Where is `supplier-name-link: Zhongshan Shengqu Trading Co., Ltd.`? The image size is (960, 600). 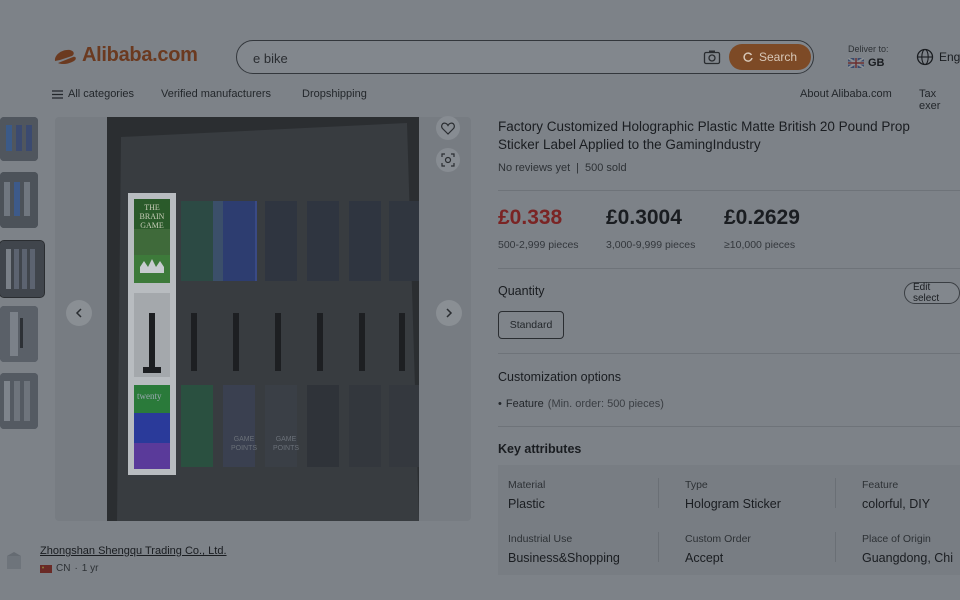 supplier-name-link: Zhongshan Shengqu Trading Co., Ltd. is located at coordinates (133, 551).